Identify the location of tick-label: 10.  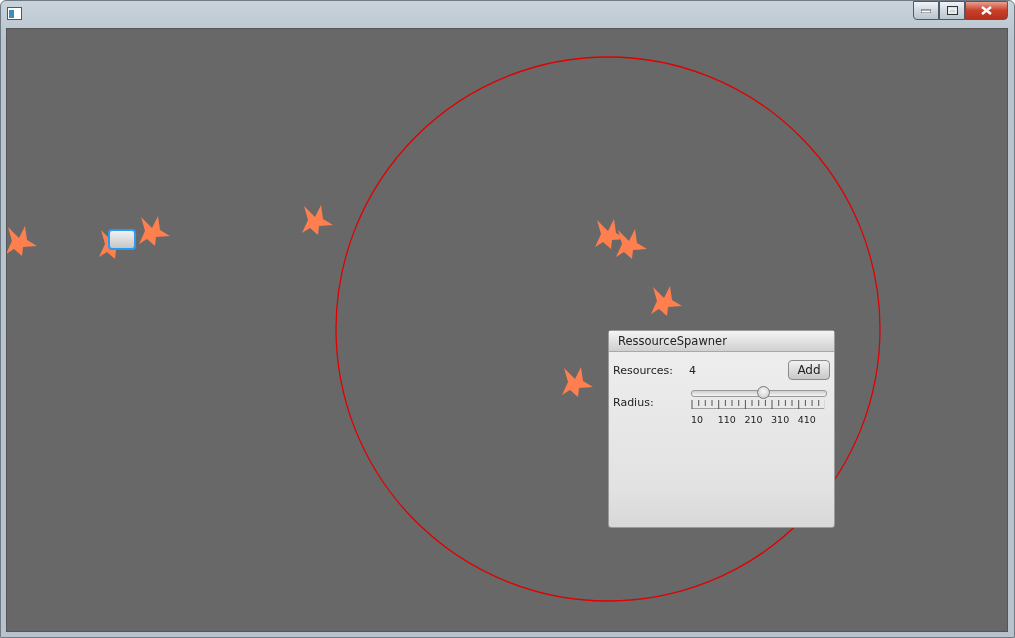
(698, 419).